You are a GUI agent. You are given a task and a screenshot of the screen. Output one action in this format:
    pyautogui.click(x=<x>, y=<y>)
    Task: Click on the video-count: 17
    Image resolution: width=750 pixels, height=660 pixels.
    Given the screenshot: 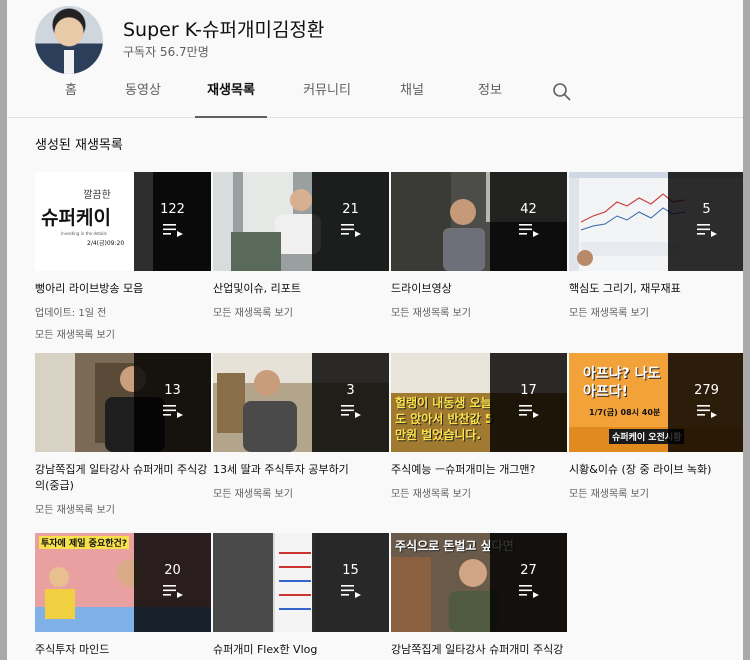 What is the action you would take?
    pyautogui.click(x=528, y=390)
    